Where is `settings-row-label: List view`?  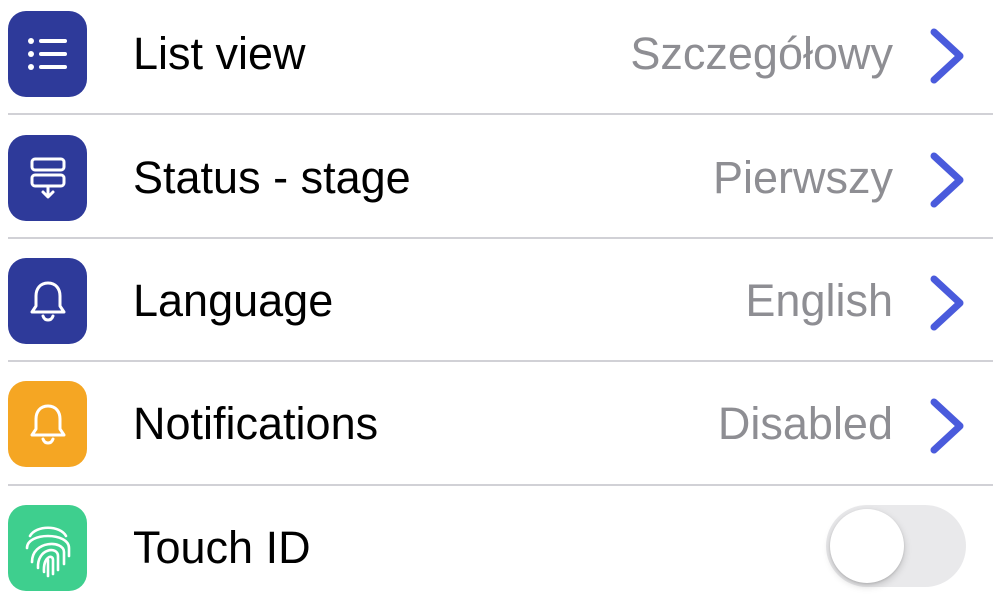
settings-row-label: List view is located at coordinates (219, 53).